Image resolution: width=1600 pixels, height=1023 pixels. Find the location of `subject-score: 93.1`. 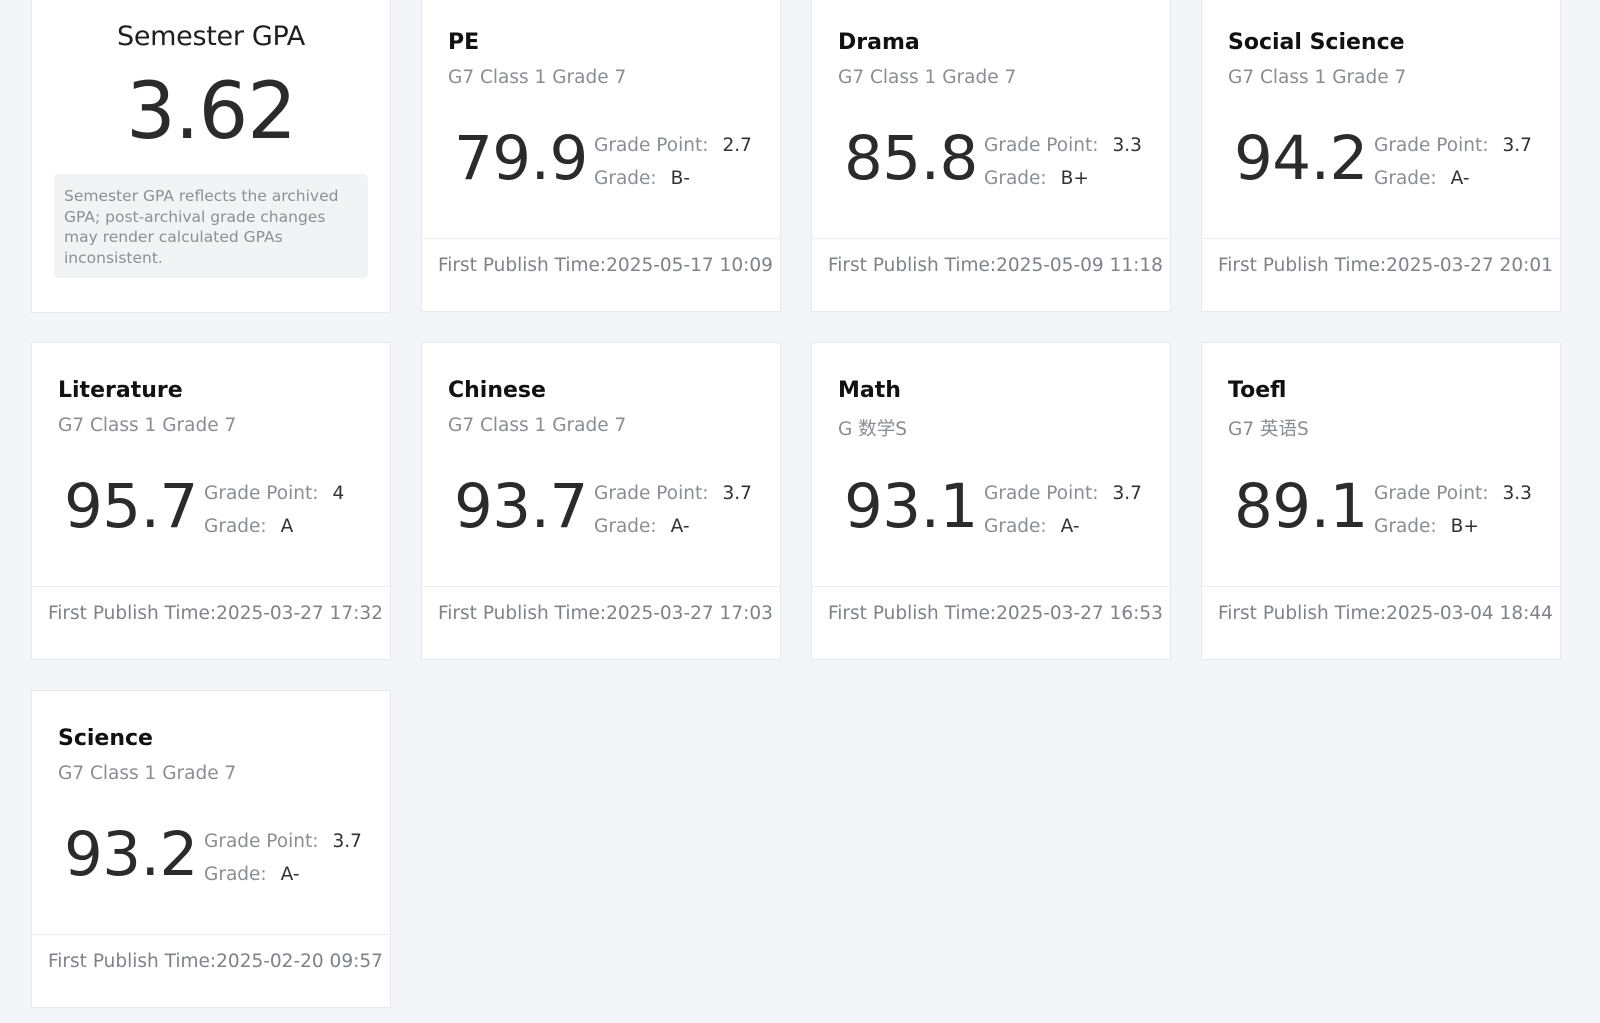

subject-score: 93.1 is located at coordinates (911, 506).